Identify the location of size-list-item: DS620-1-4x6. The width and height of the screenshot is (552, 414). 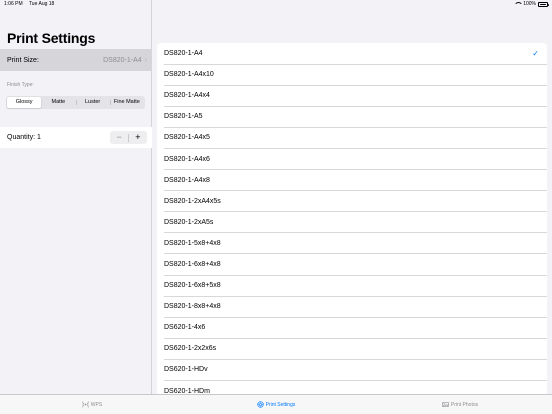
(352, 328).